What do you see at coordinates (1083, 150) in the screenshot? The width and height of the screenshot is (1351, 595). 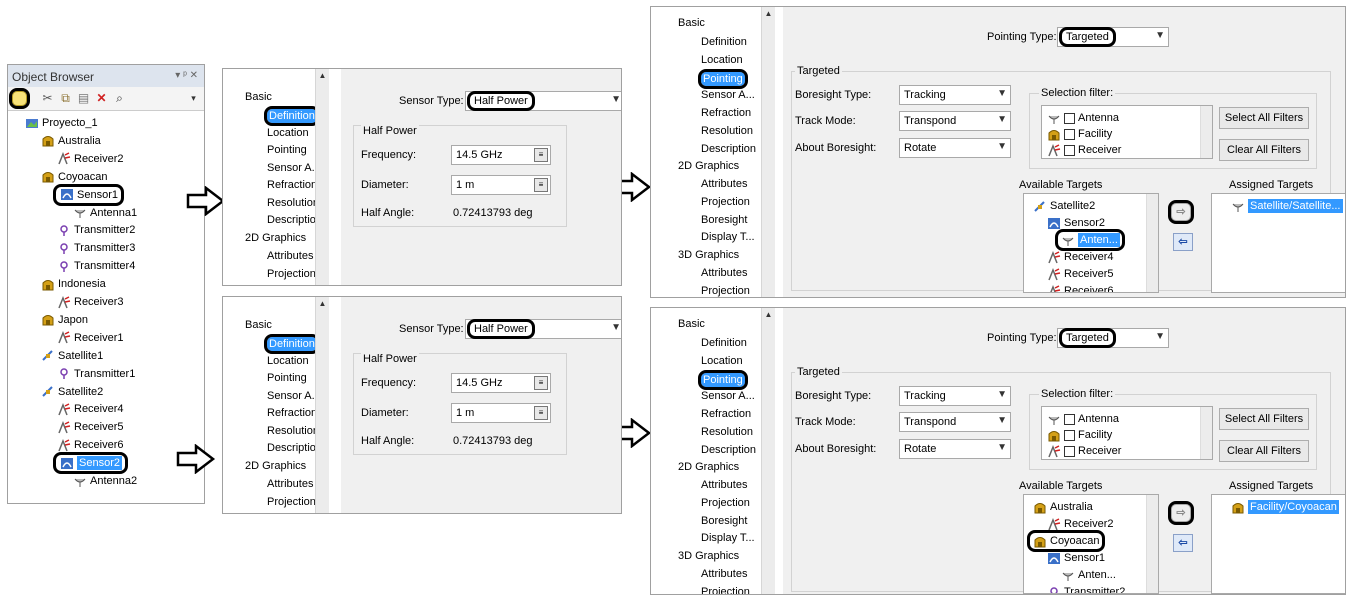 I see `filter-item: Receiver` at bounding box center [1083, 150].